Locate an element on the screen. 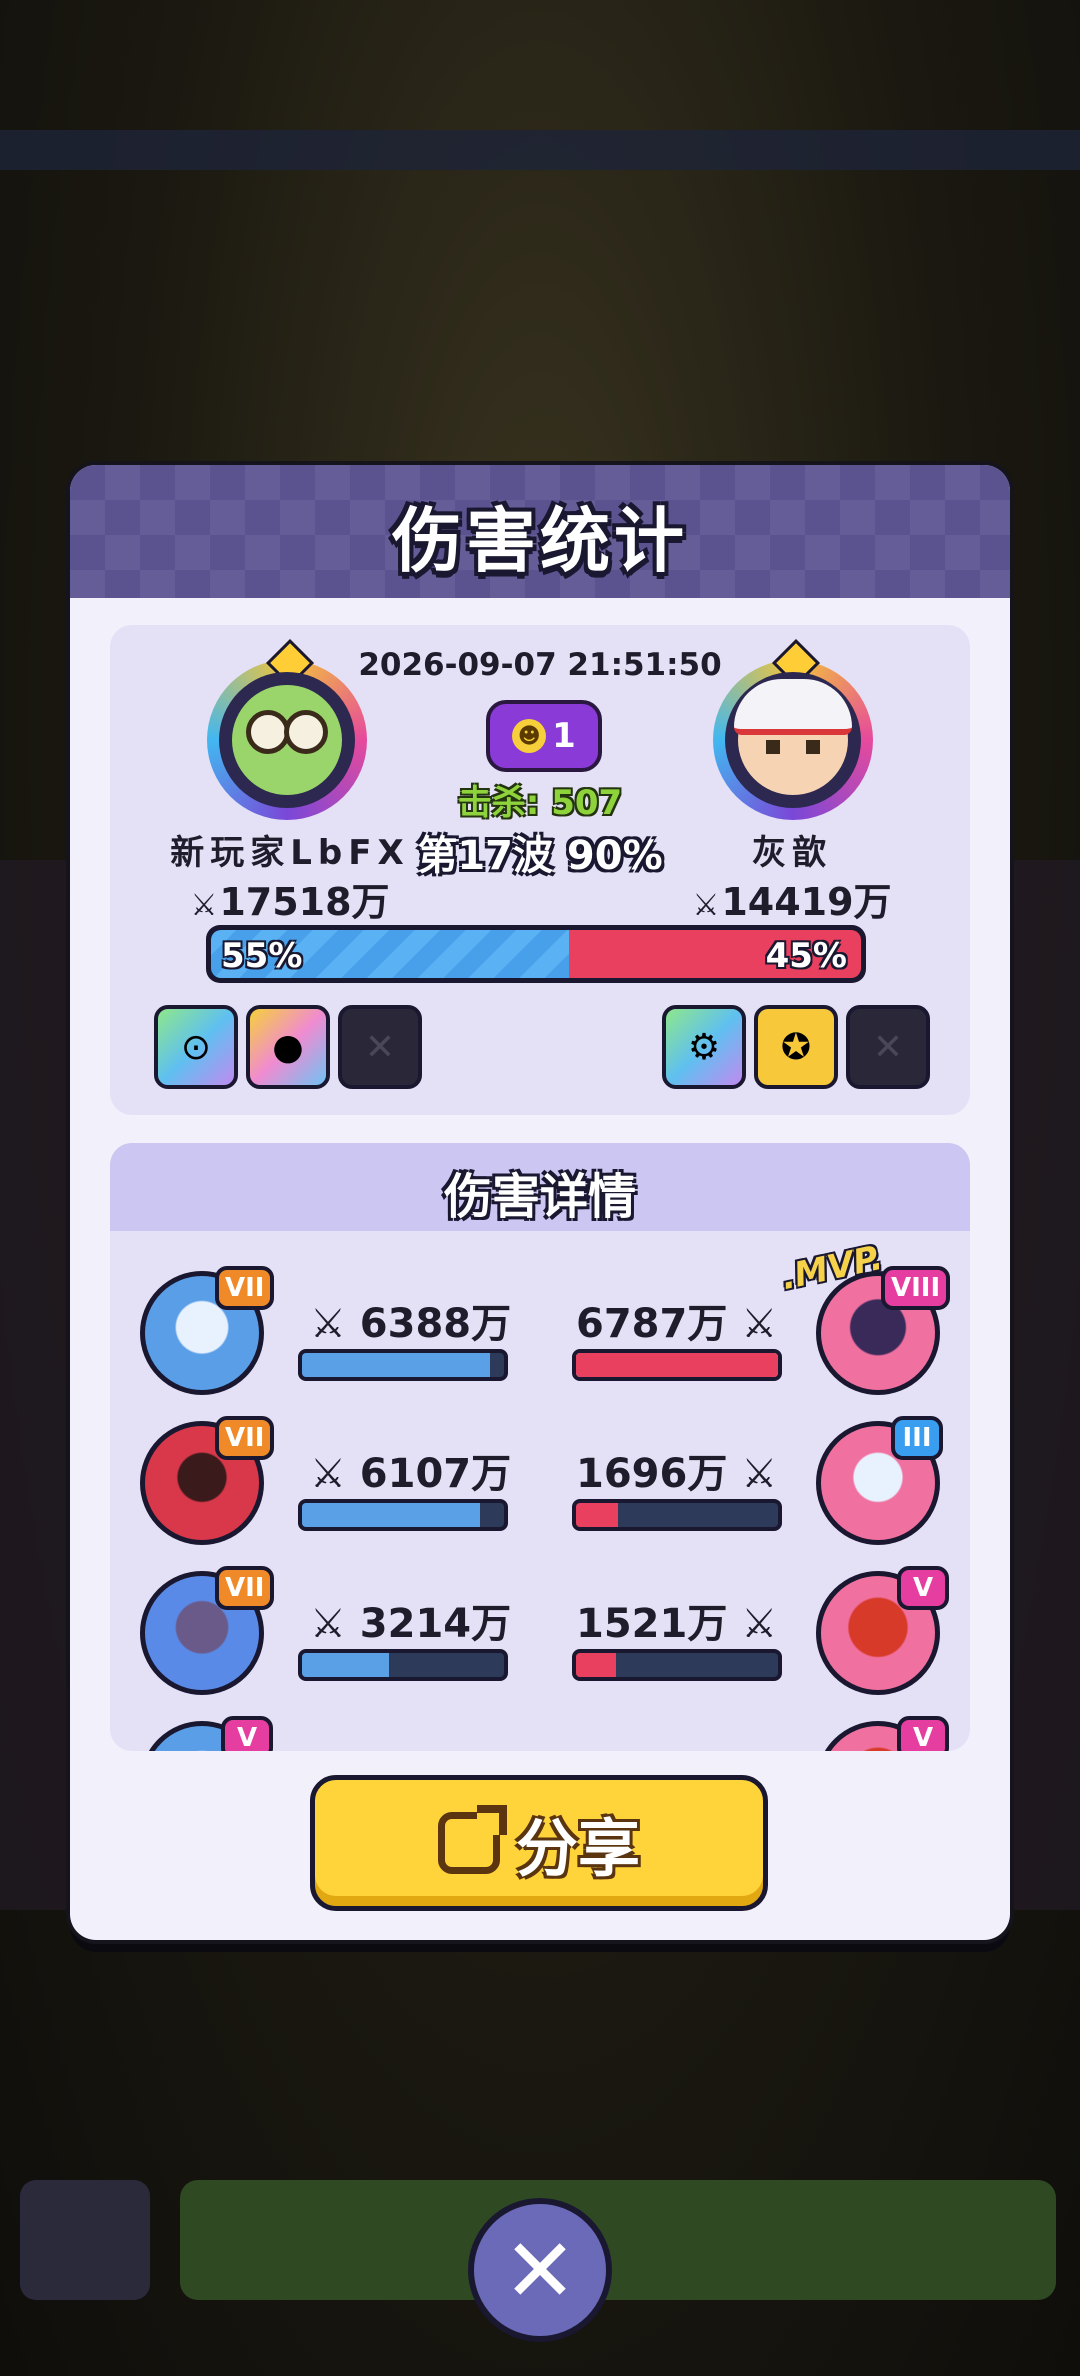  kill-badge: ☻ 1 is located at coordinates (544, 736).